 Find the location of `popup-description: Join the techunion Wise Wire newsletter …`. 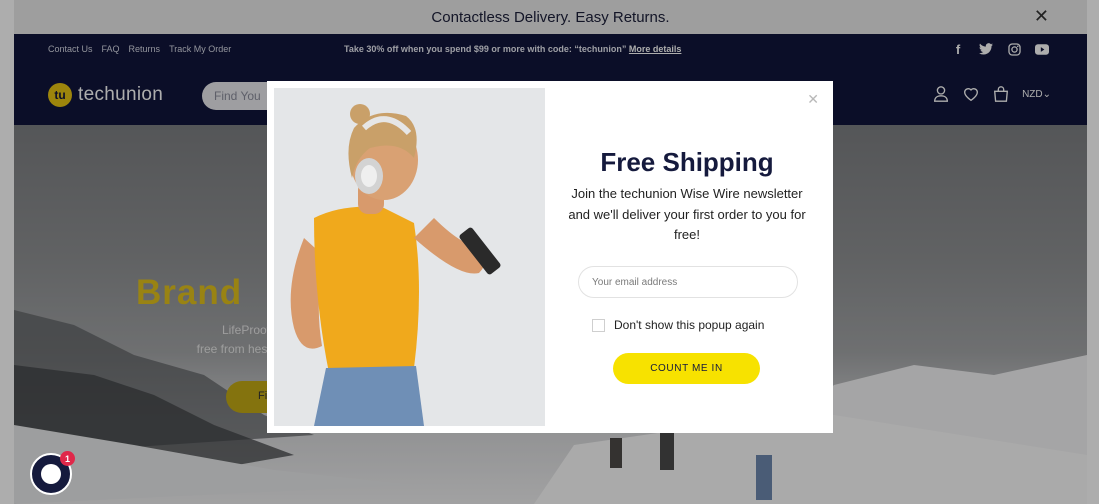

popup-description: Join the techunion Wise Wire newsletter … is located at coordinates (687, 214).